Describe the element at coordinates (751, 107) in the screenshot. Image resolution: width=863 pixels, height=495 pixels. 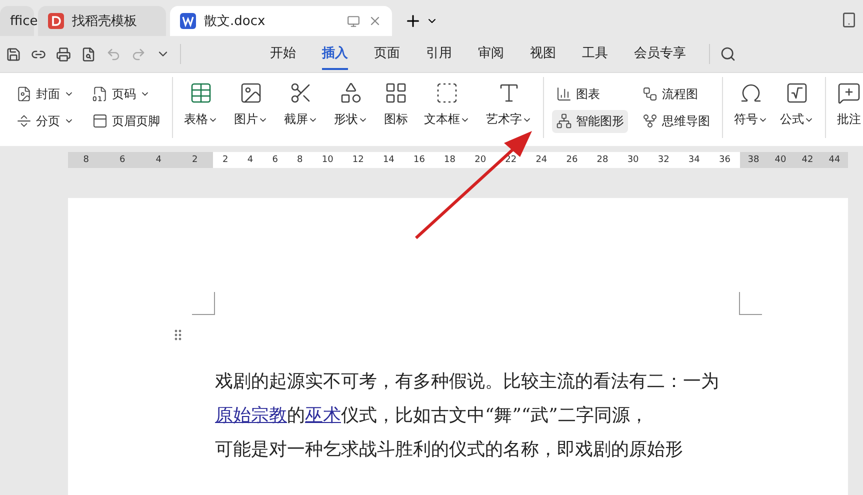
I see `ribbon-button: 符号` at that location.